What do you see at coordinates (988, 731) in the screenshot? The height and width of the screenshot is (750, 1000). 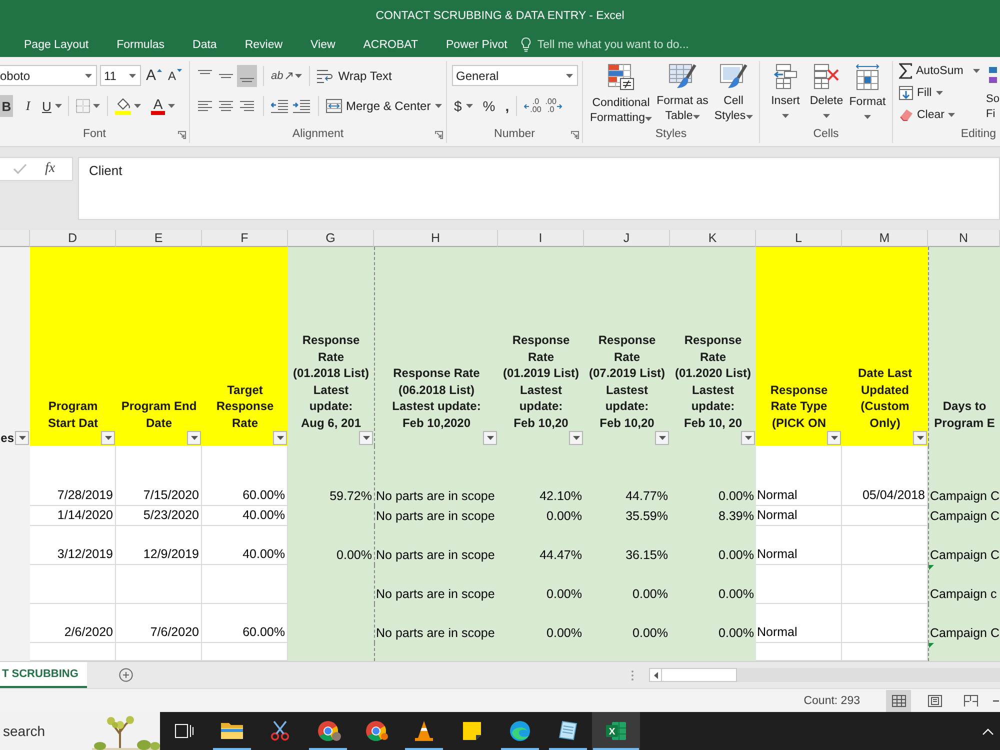 I see `chevron-up-icon` at bounding box center [988, 731].